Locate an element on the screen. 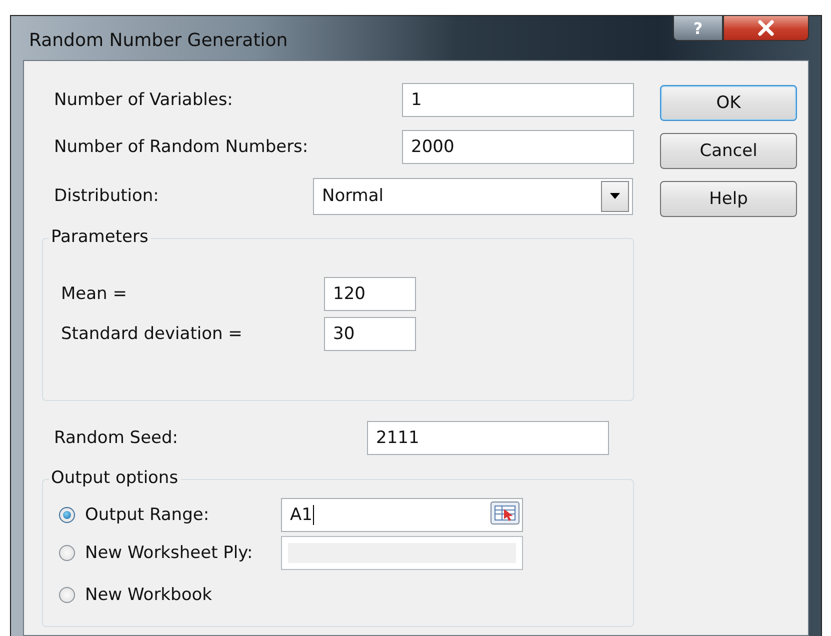  close-button is located at coordinates (766, 28).